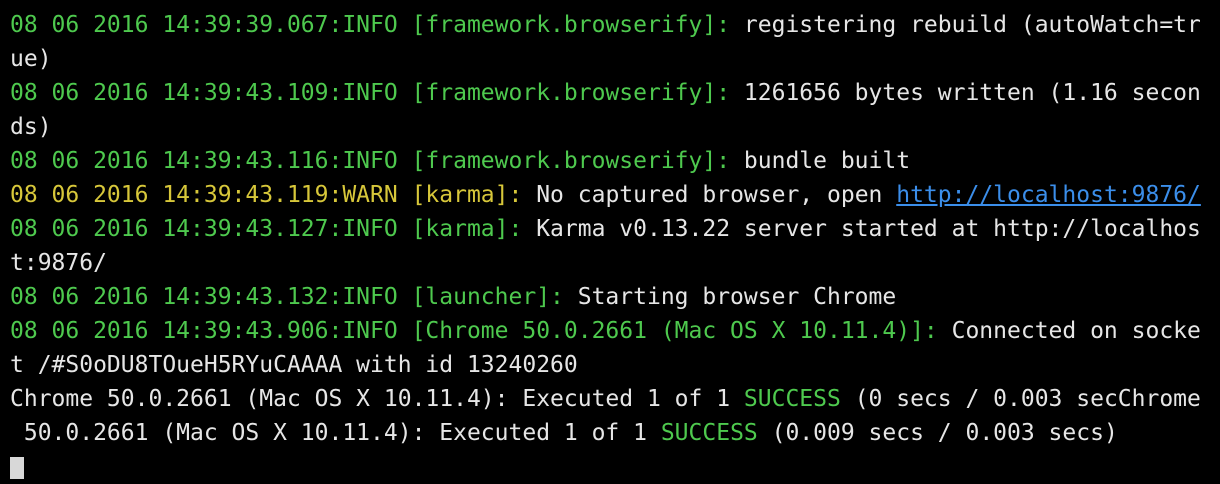 The height and width of the screenshot is (484, 1220). What do you see at coordinates (1048, 195) in the screenshot?
I see `localhost-link: http://localhost:9876/` at bounding box center [1048, 195].